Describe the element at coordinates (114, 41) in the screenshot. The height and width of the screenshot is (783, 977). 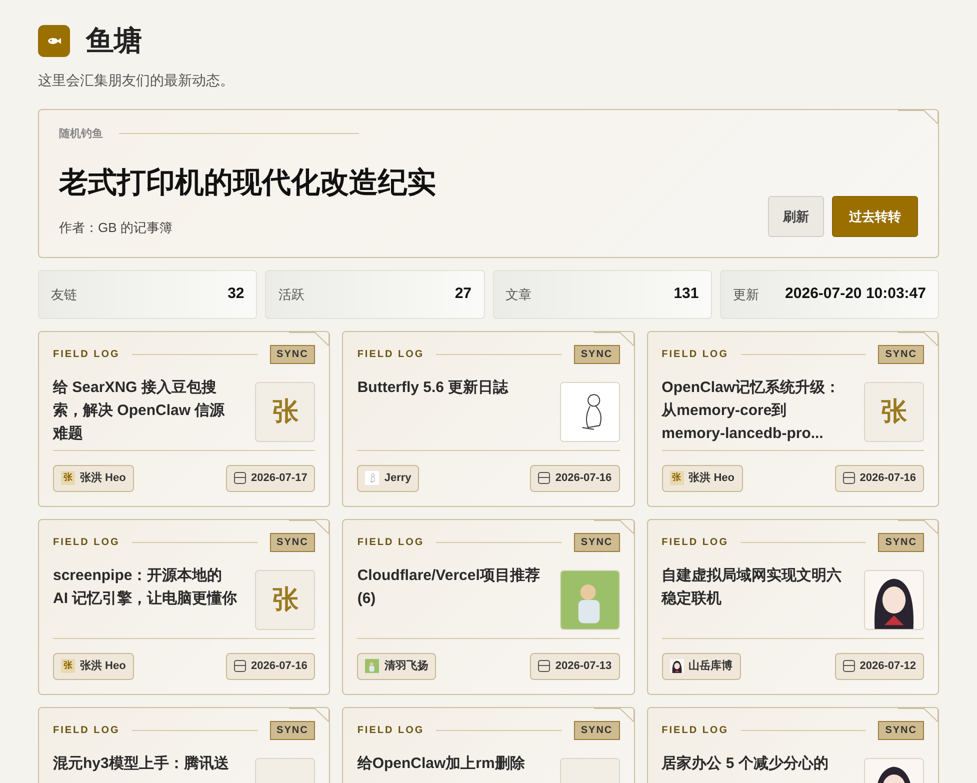
I see `page-title: 鱼塘` at that location.